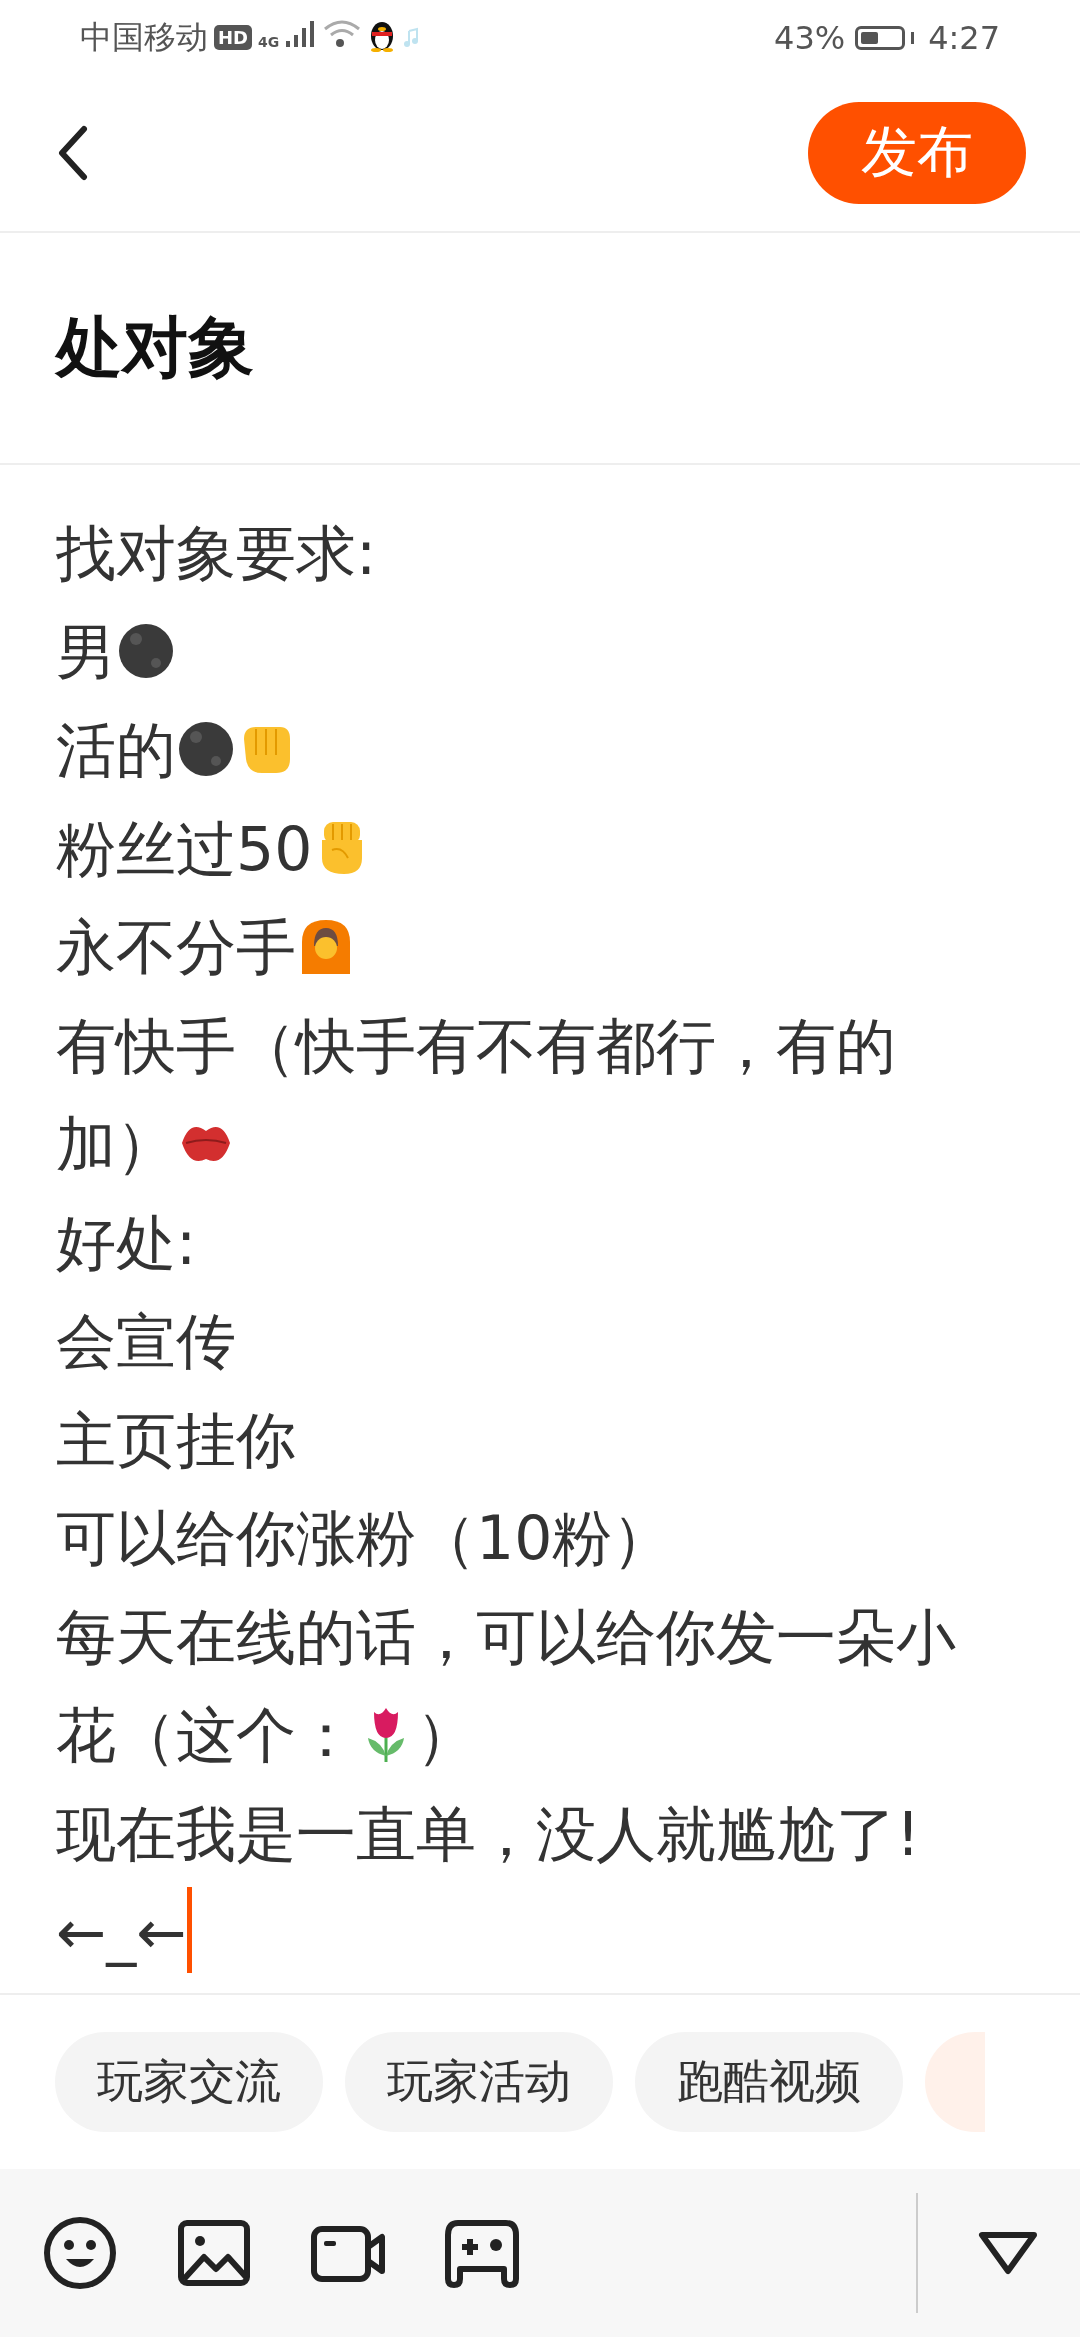  Describe the element at coordinates (127, 1243) in the screenshot. I see `body-line: 好处:` at that location.